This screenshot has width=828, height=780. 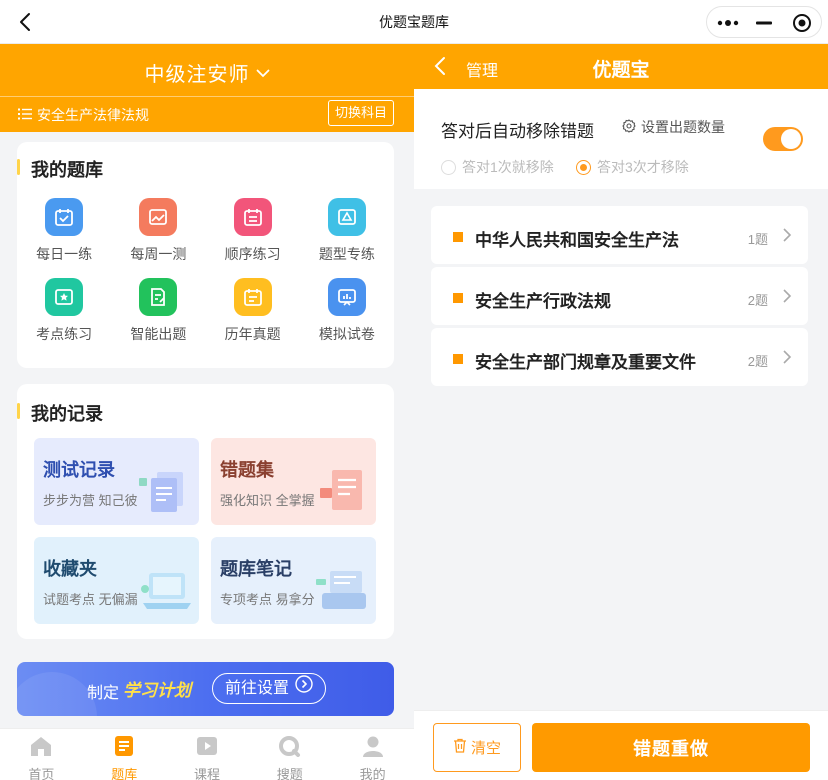 I want to click on radio-label: 答对3次才移除, so click(x=643, y=167).